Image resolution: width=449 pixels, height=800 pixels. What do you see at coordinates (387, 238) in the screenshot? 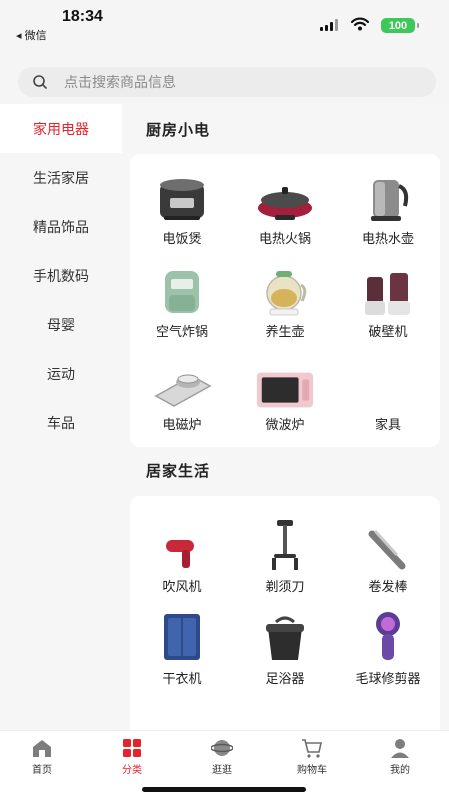
I see `product-name: 电热水壶` at bounding box center [387, 238].